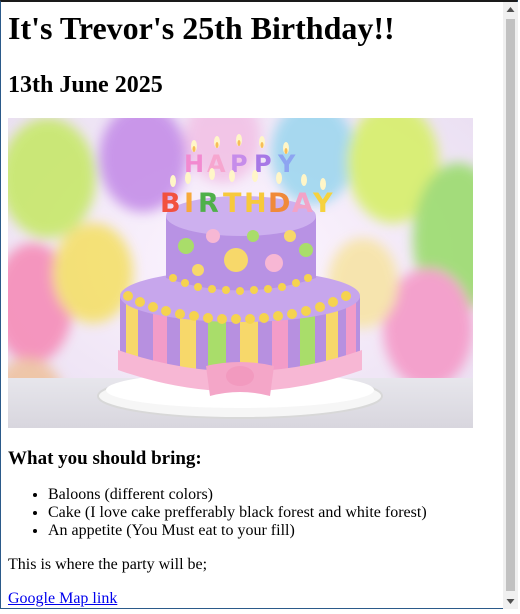 Image resolution: width=520 pixels, height=614 pixels. Describe the element at coordinates (279, 203) in the screenshot. I see `svg-text: D` at that location.